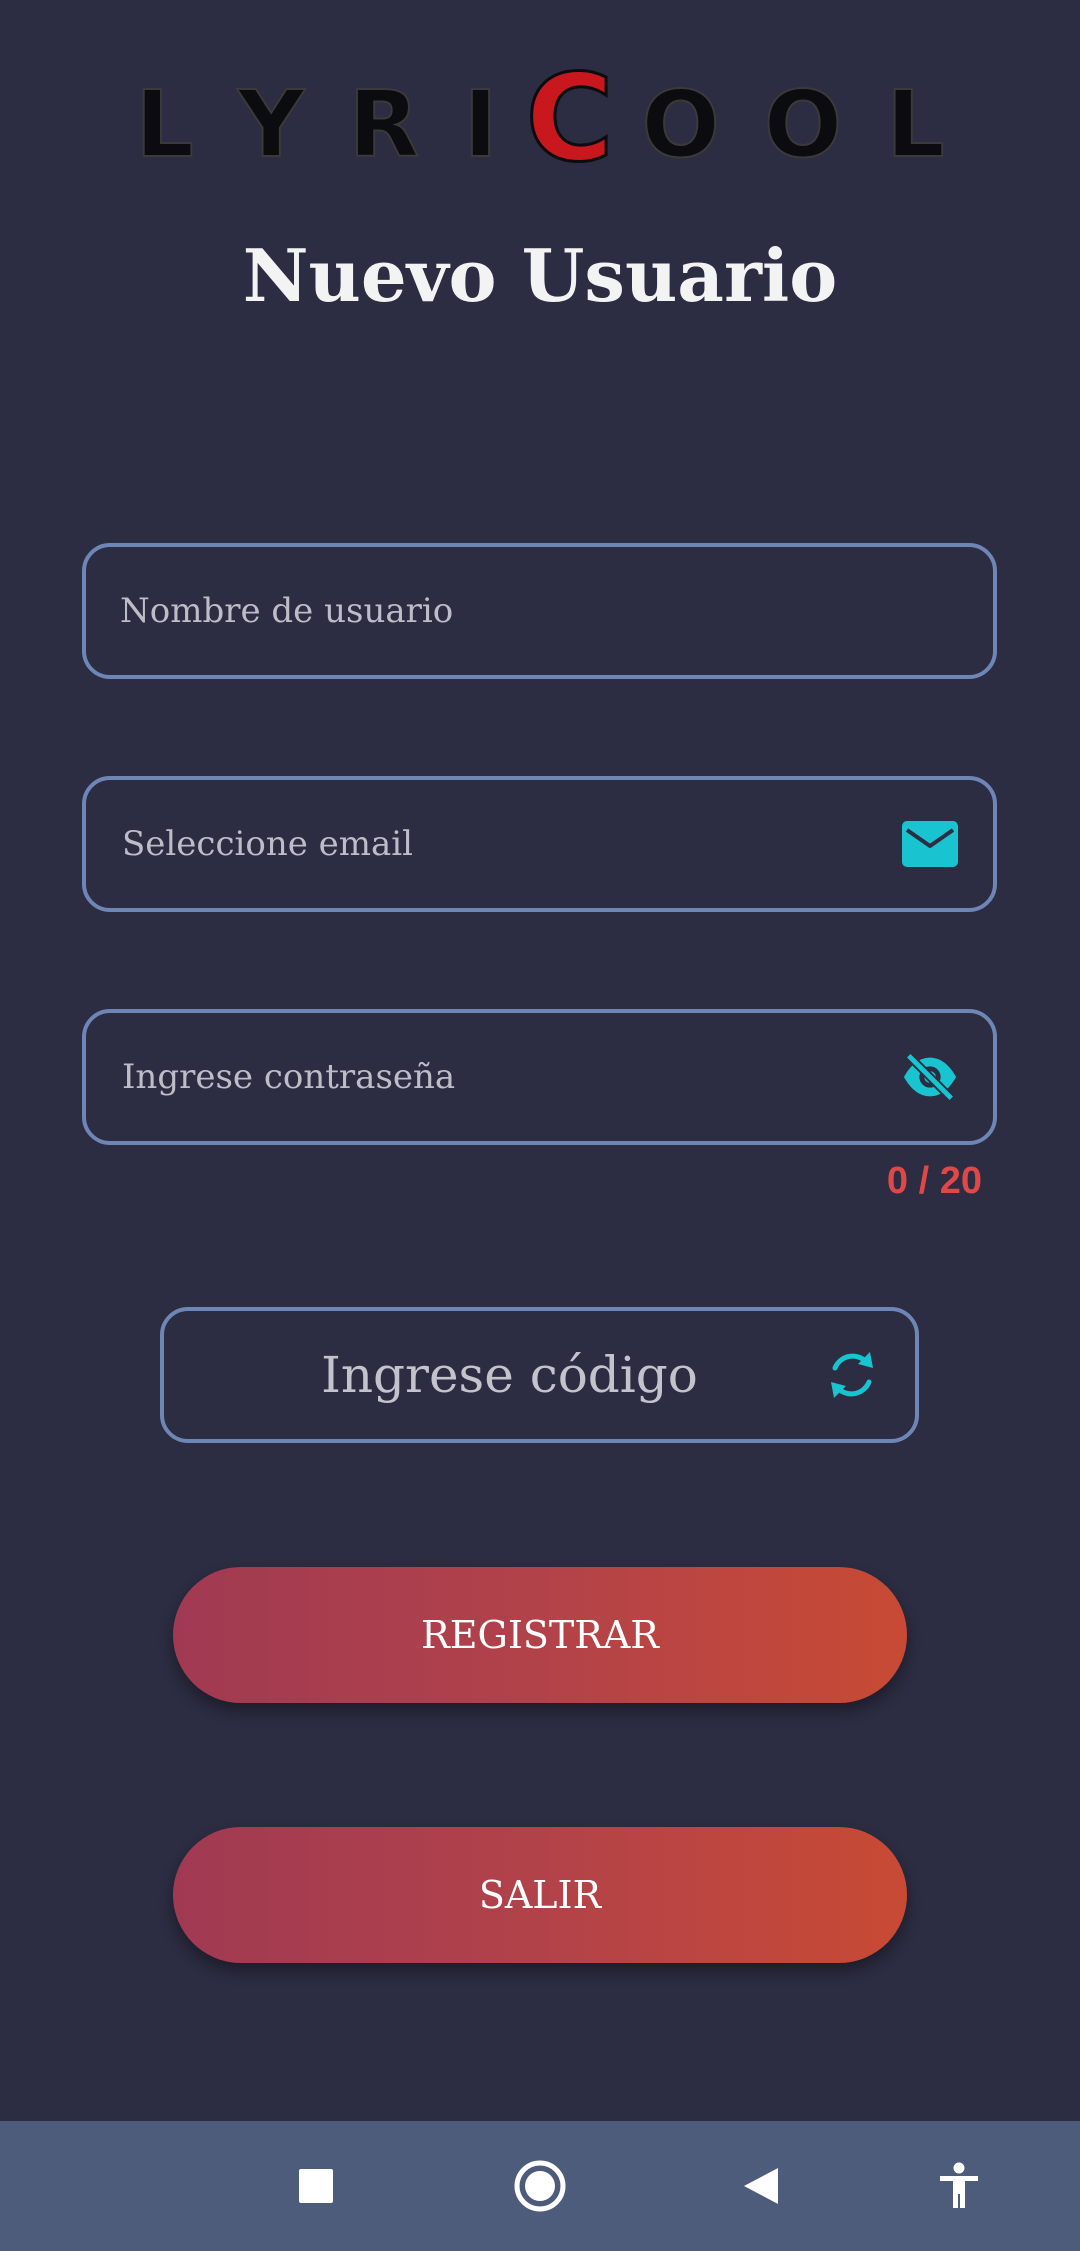  What do you see at coordinates (539, 844) in the screenshot?
I see `email-field: Seleccione email` at bounding box center [539, 844].